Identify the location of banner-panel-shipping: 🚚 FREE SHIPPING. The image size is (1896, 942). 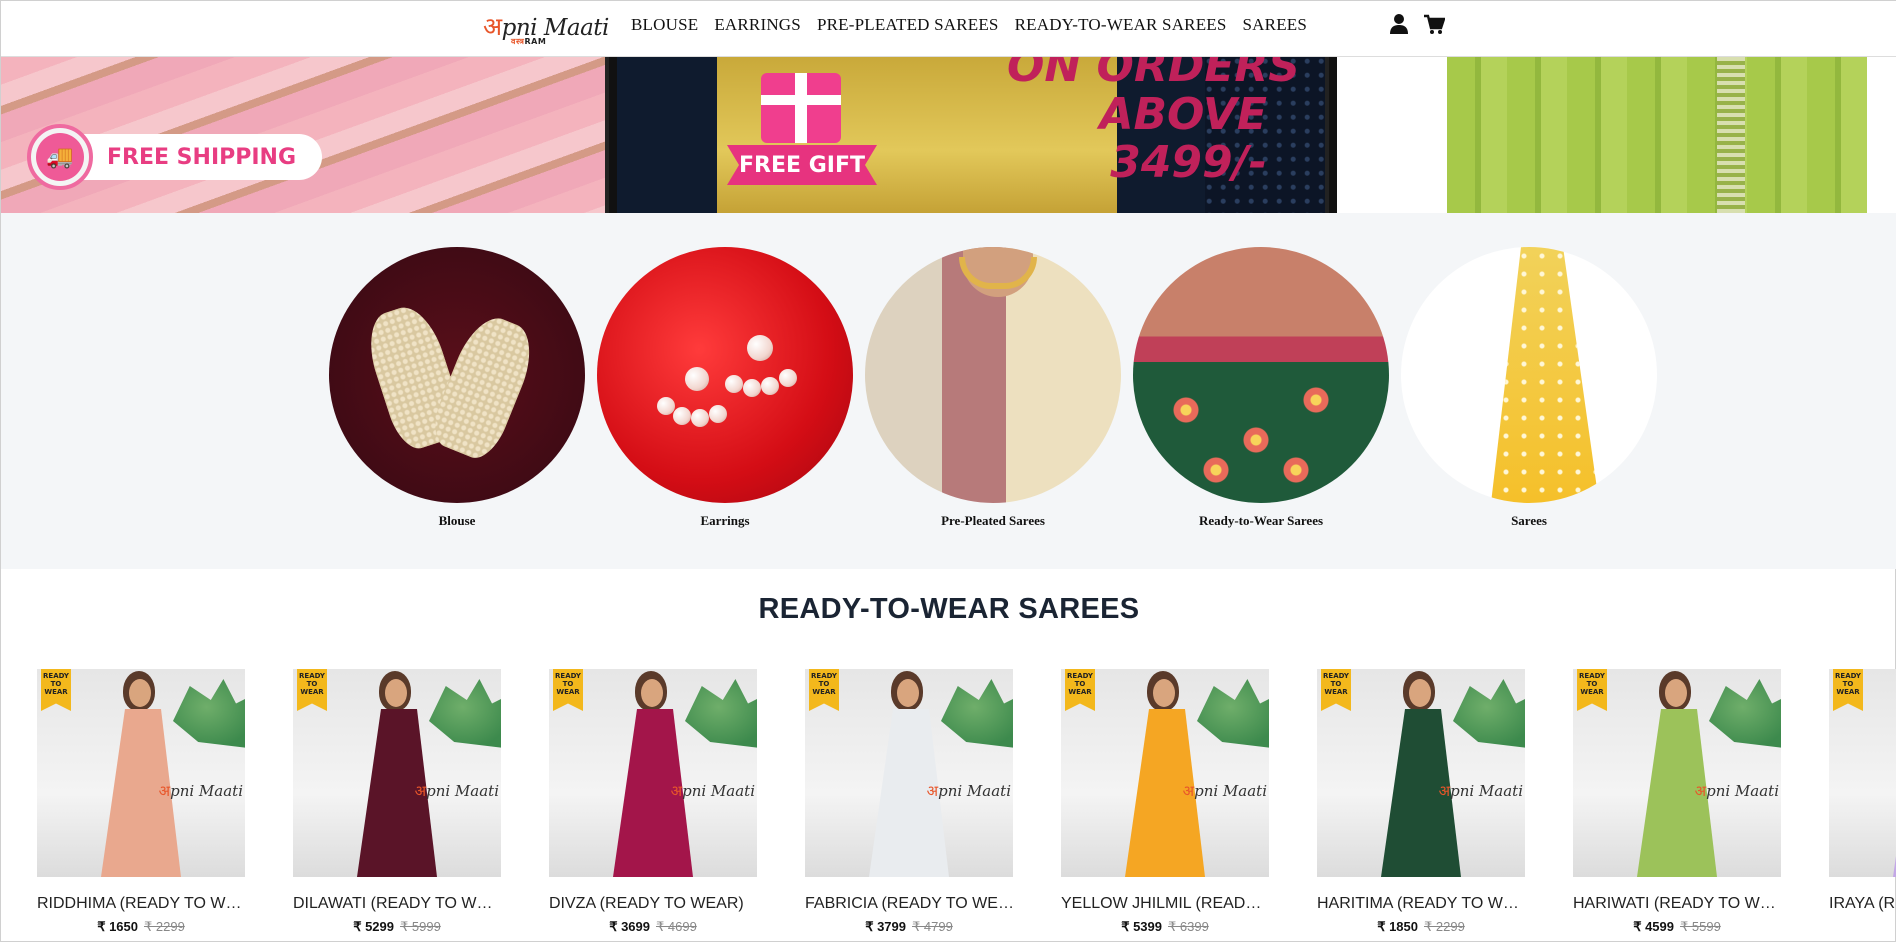
(305, 135).